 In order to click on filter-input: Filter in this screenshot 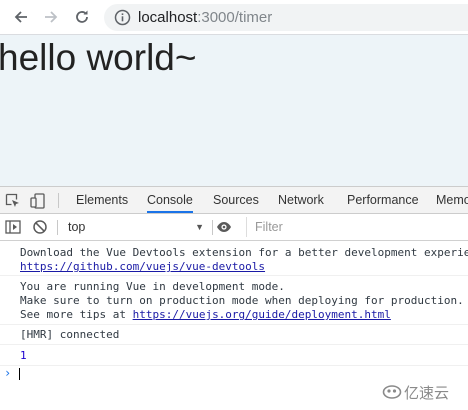, I will do `click(357, 227)`.